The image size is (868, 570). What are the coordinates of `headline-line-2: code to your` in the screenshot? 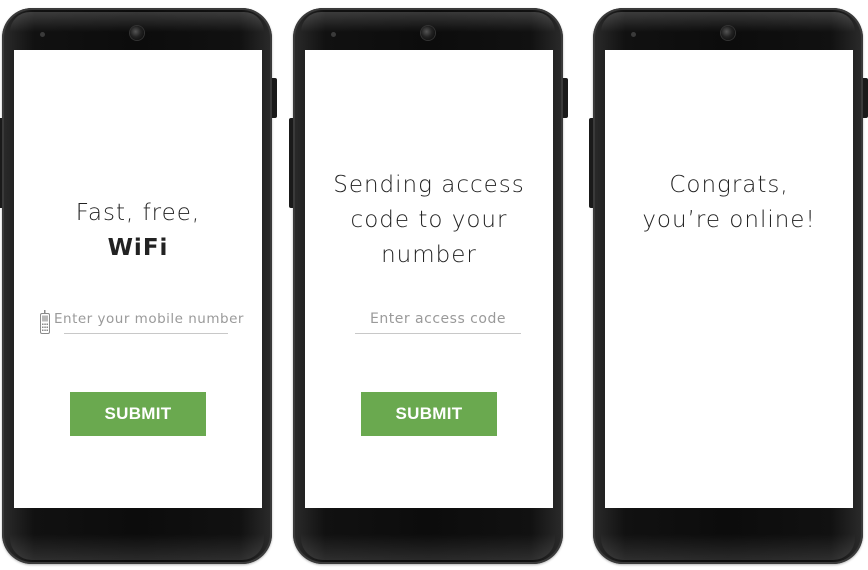 It's located at (429, 220).